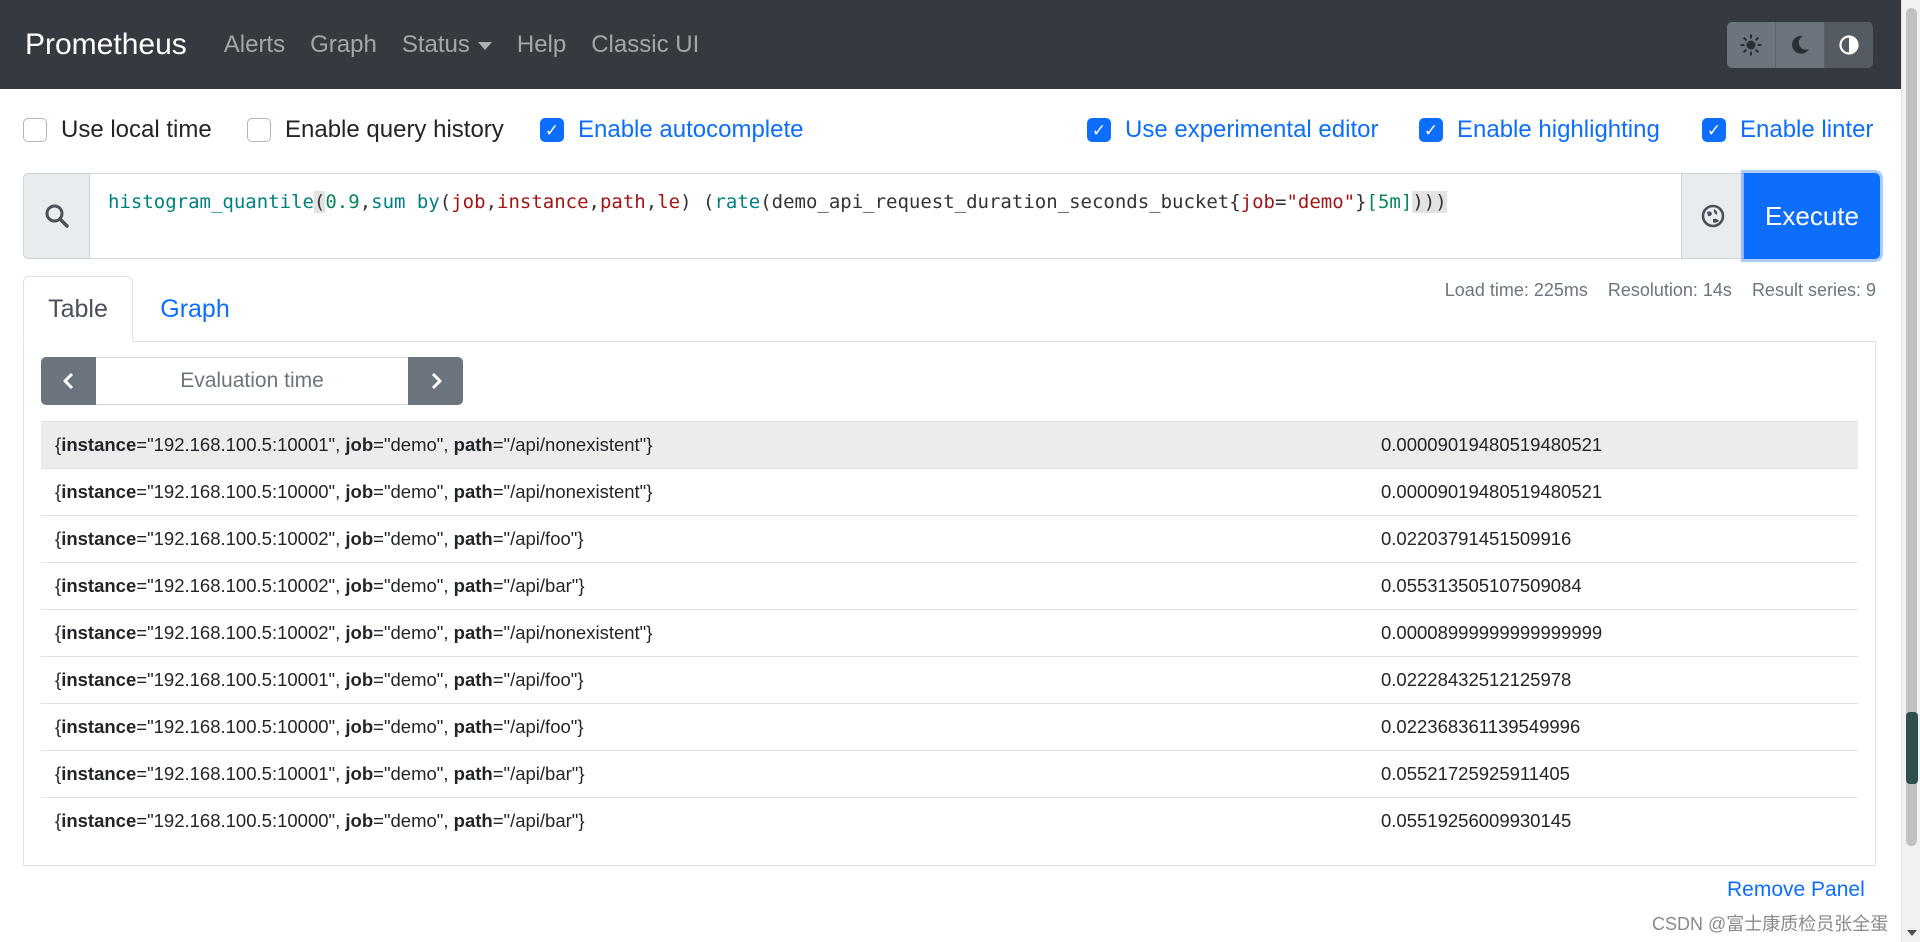  Describe the element at coordinates (1912, 748) in the screenshot. I see `side-widget` at that location.